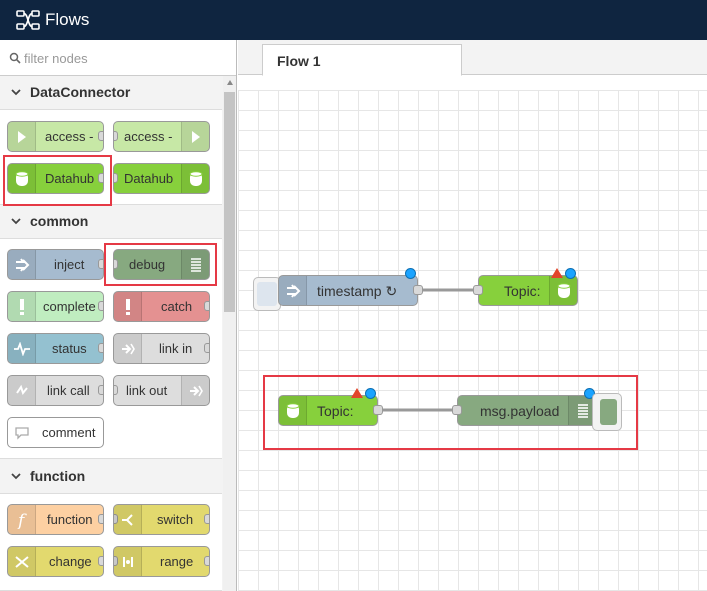  I want to click on palette-node-range: range, so click(161, 561).